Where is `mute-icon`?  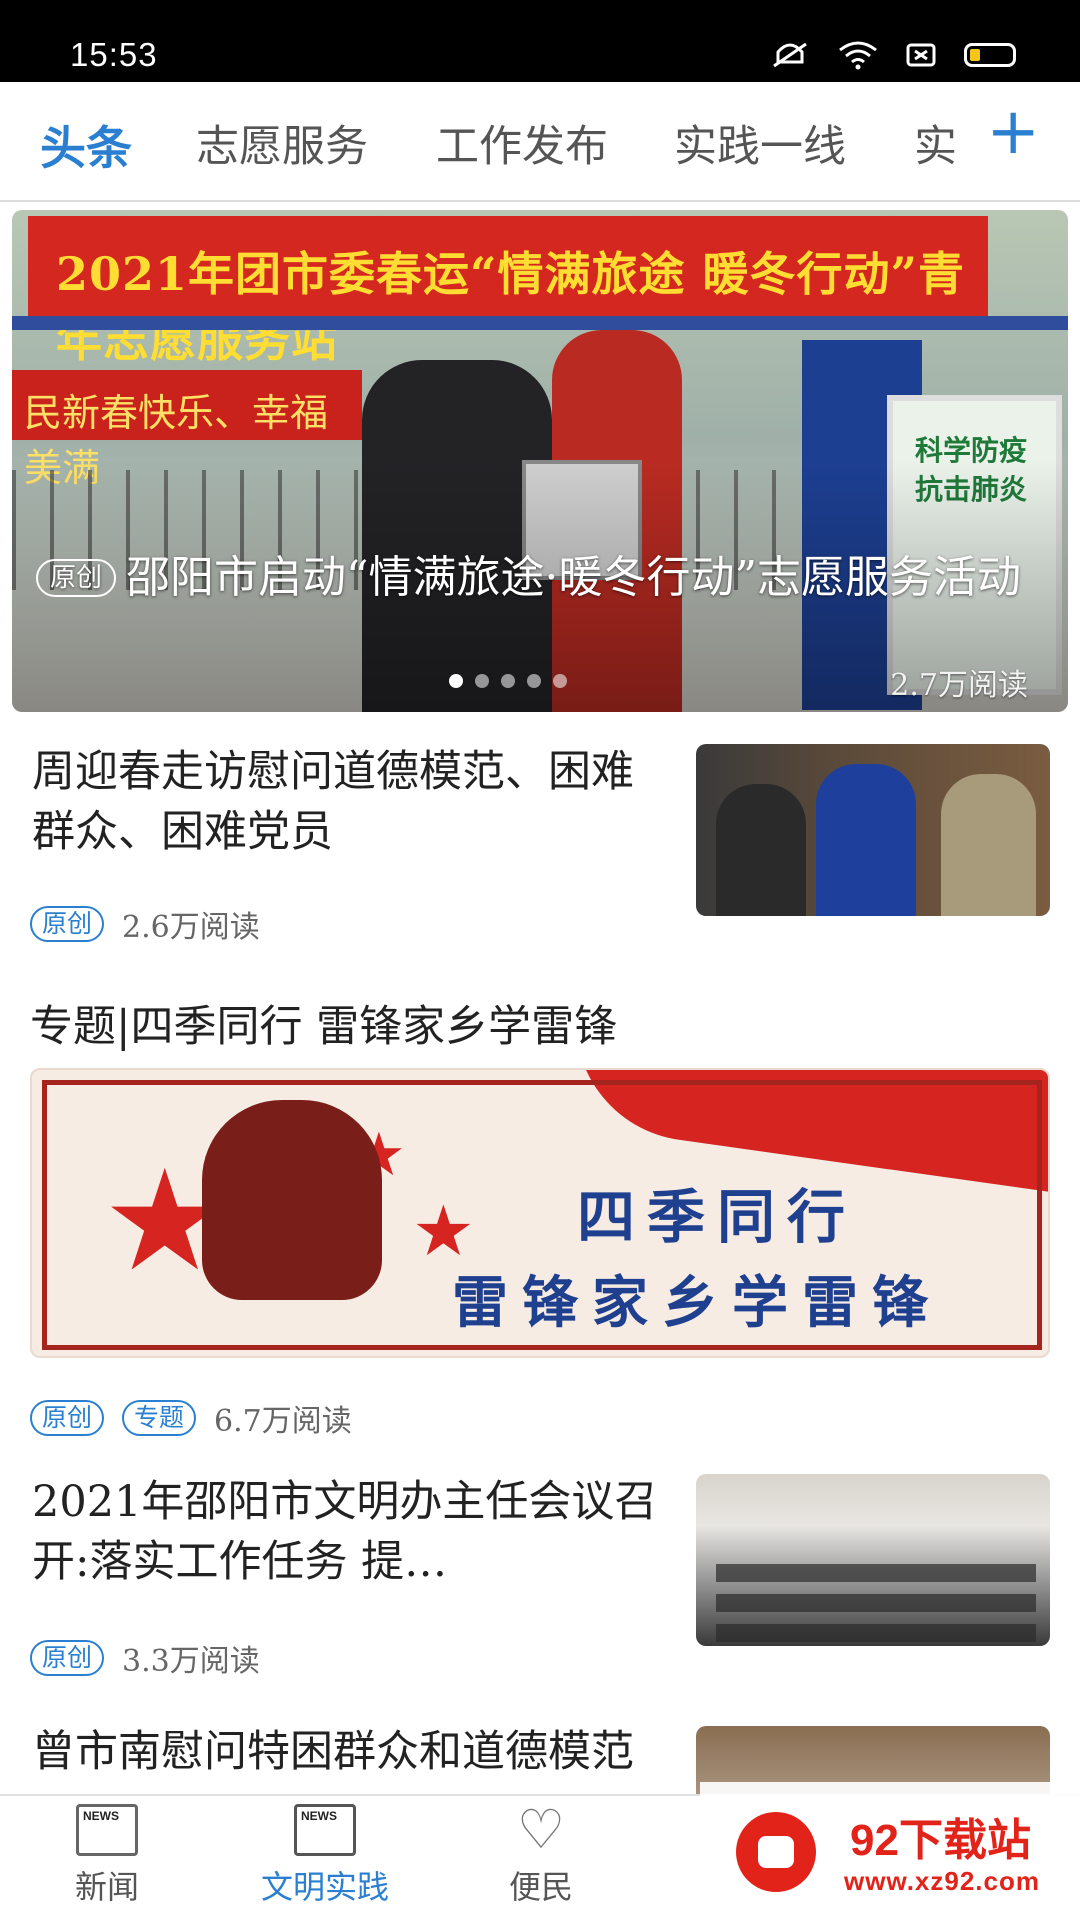 mute-icon is located at coordinates (790, 55).